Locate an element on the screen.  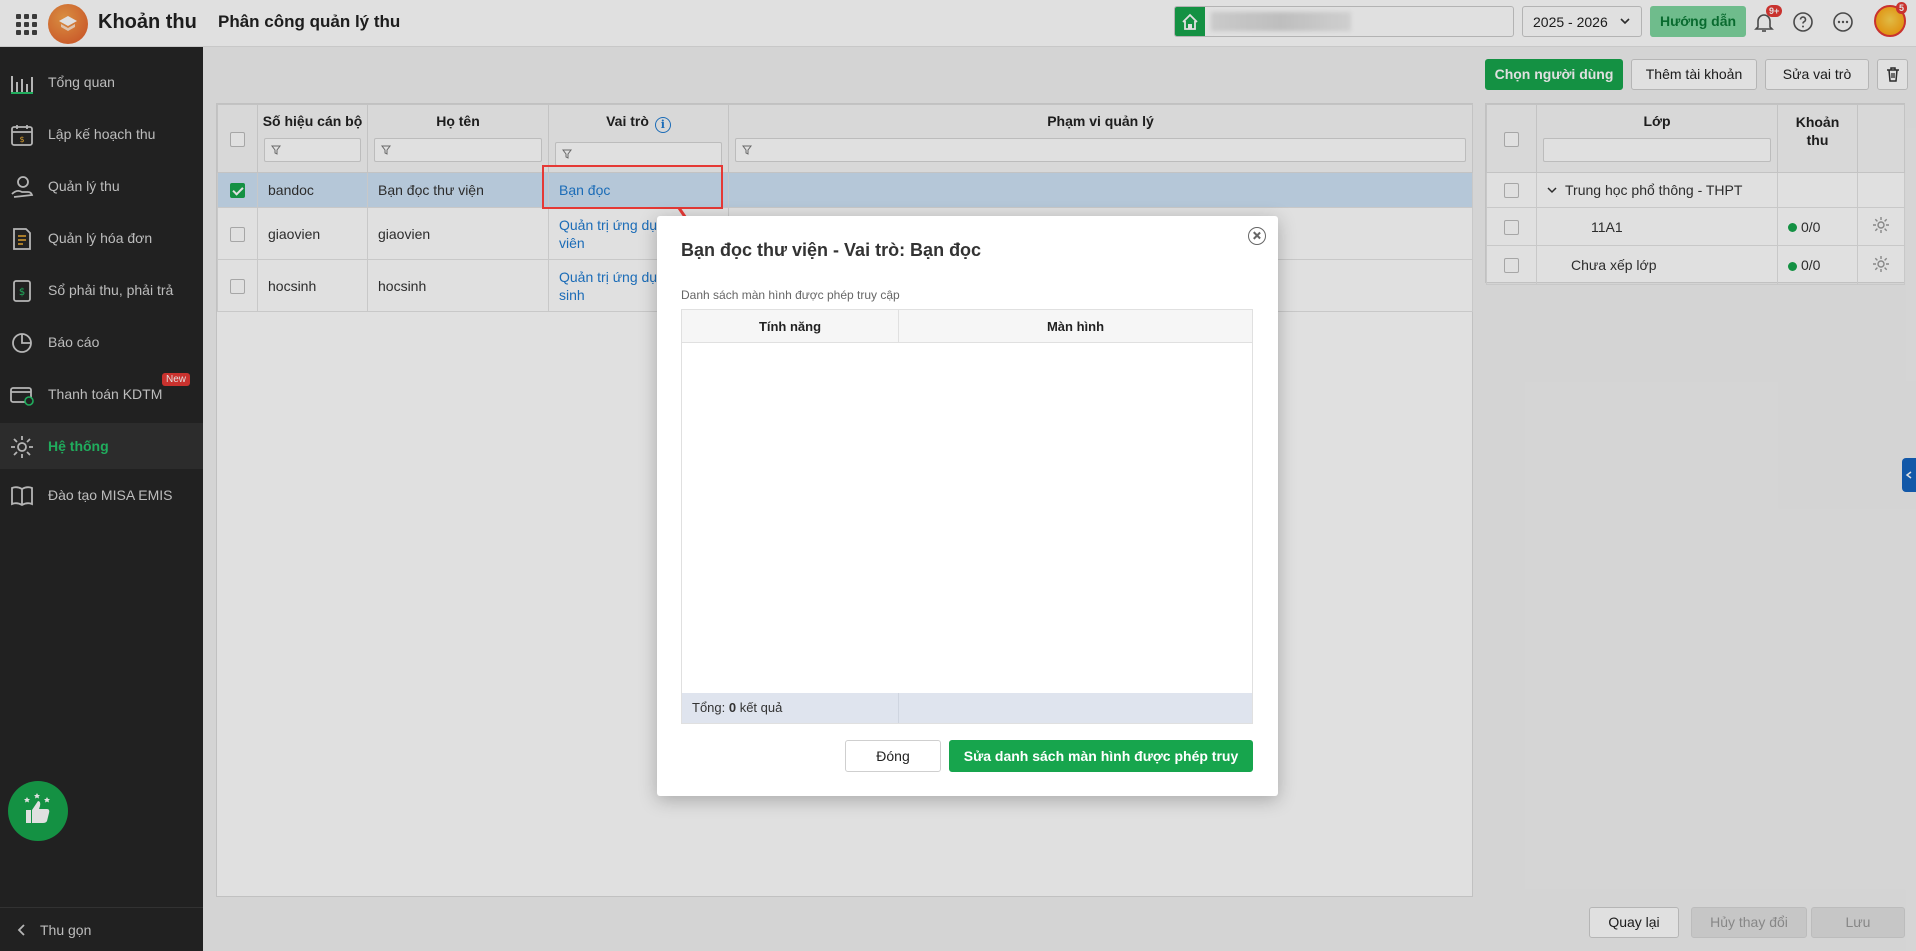
annotation-highlight-box is located at coordinates (632, 187).